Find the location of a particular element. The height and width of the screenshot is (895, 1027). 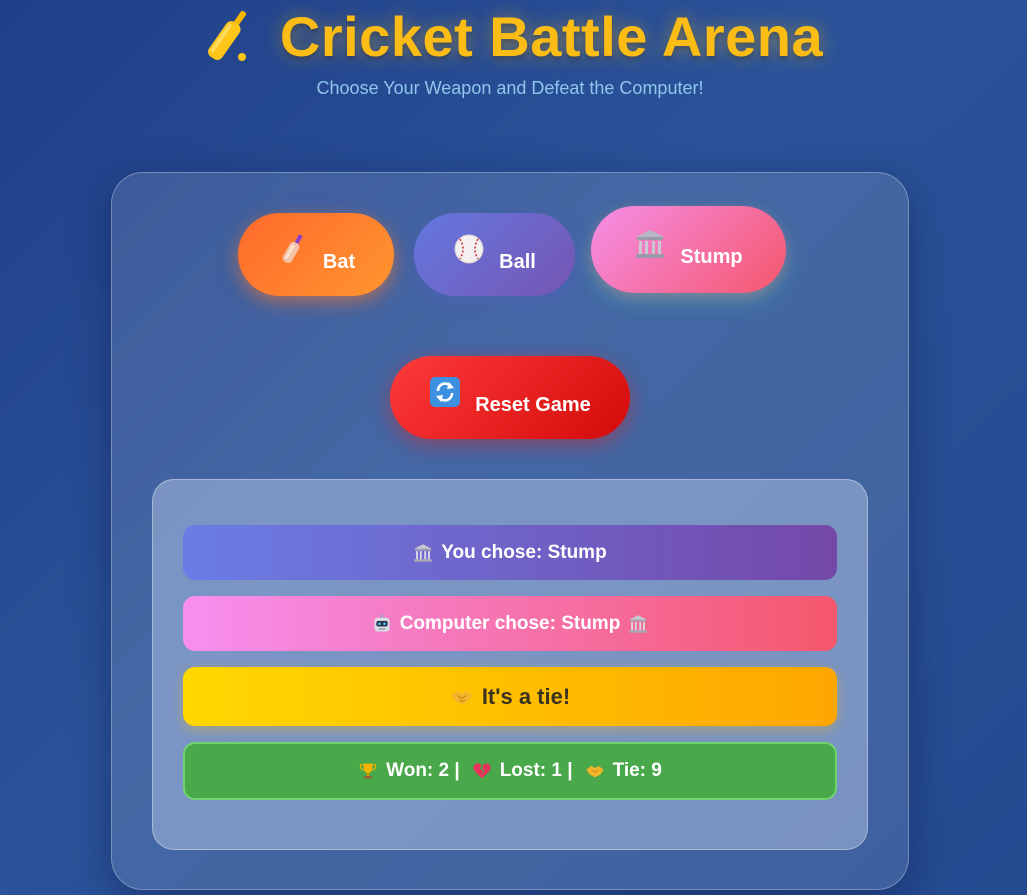

bat-button-label: Bat is located at coordinates (339, 262).